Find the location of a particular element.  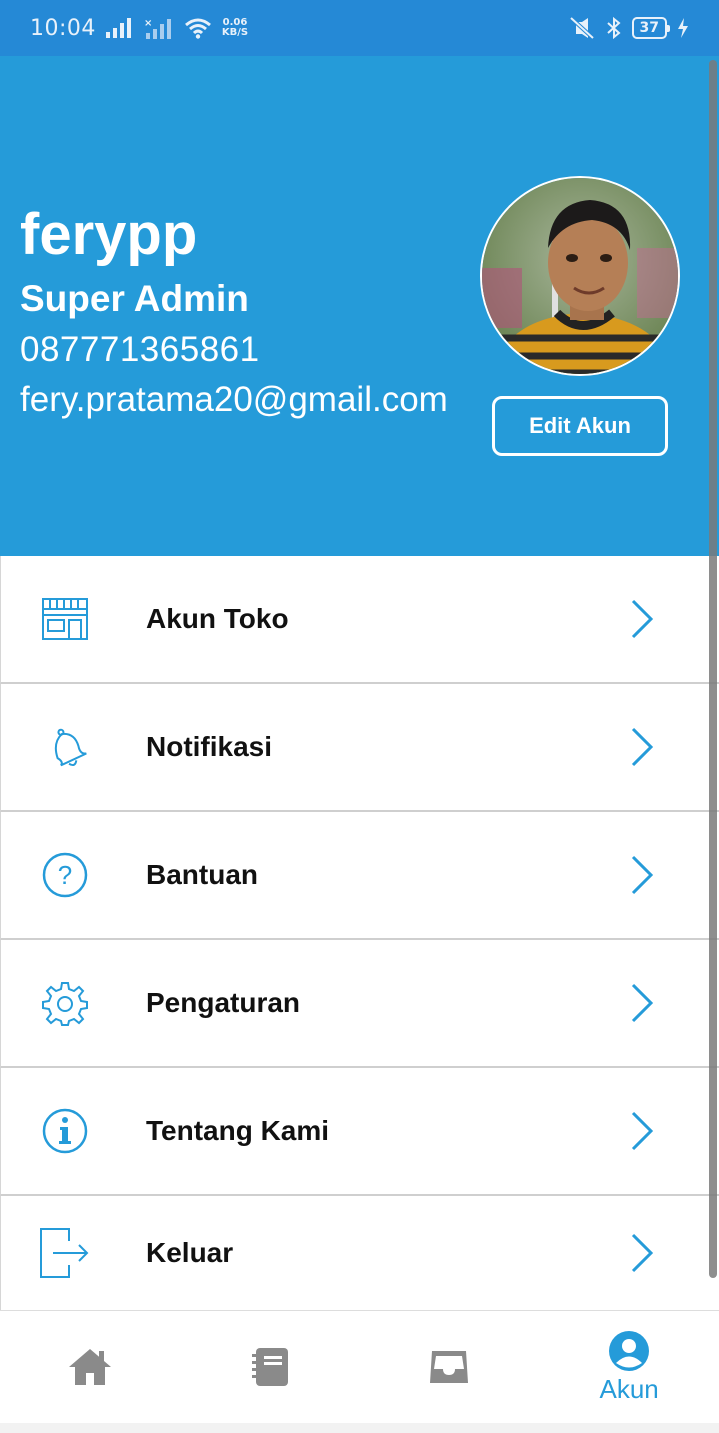

scrollbar is located at coordinates (713, 669).